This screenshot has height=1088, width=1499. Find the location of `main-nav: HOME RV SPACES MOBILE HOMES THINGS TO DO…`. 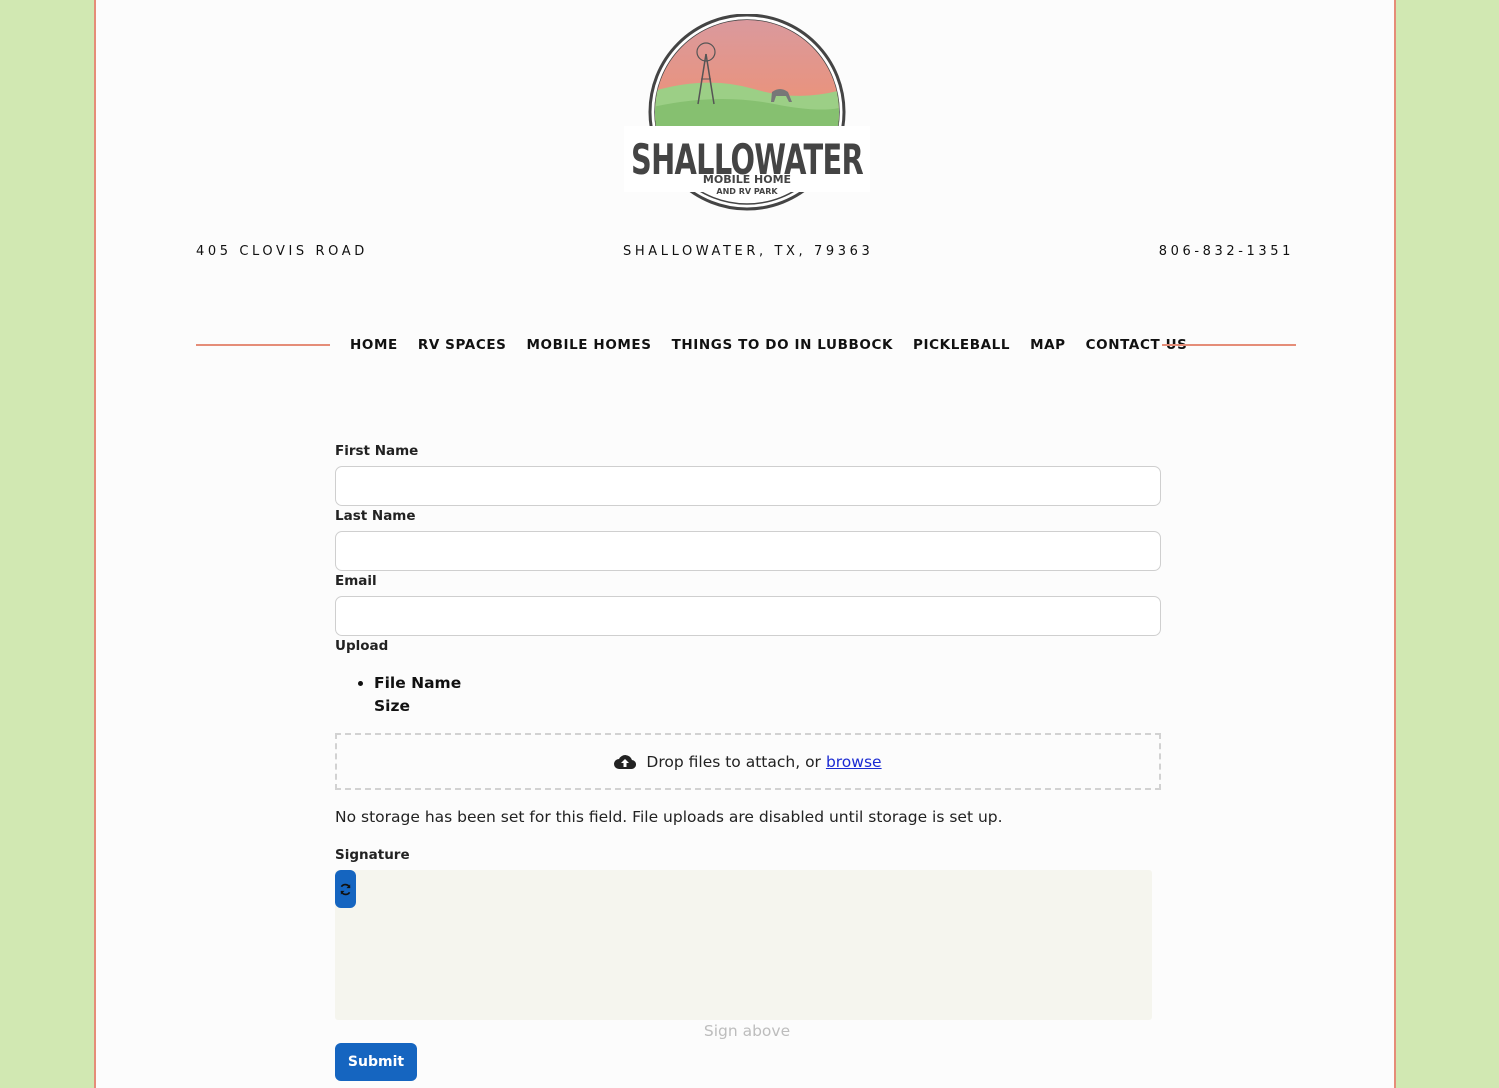

main-nav: HOME RV SPACES MOBILE HOMES THINGS TO DO… is located at coordinates (768, 345).